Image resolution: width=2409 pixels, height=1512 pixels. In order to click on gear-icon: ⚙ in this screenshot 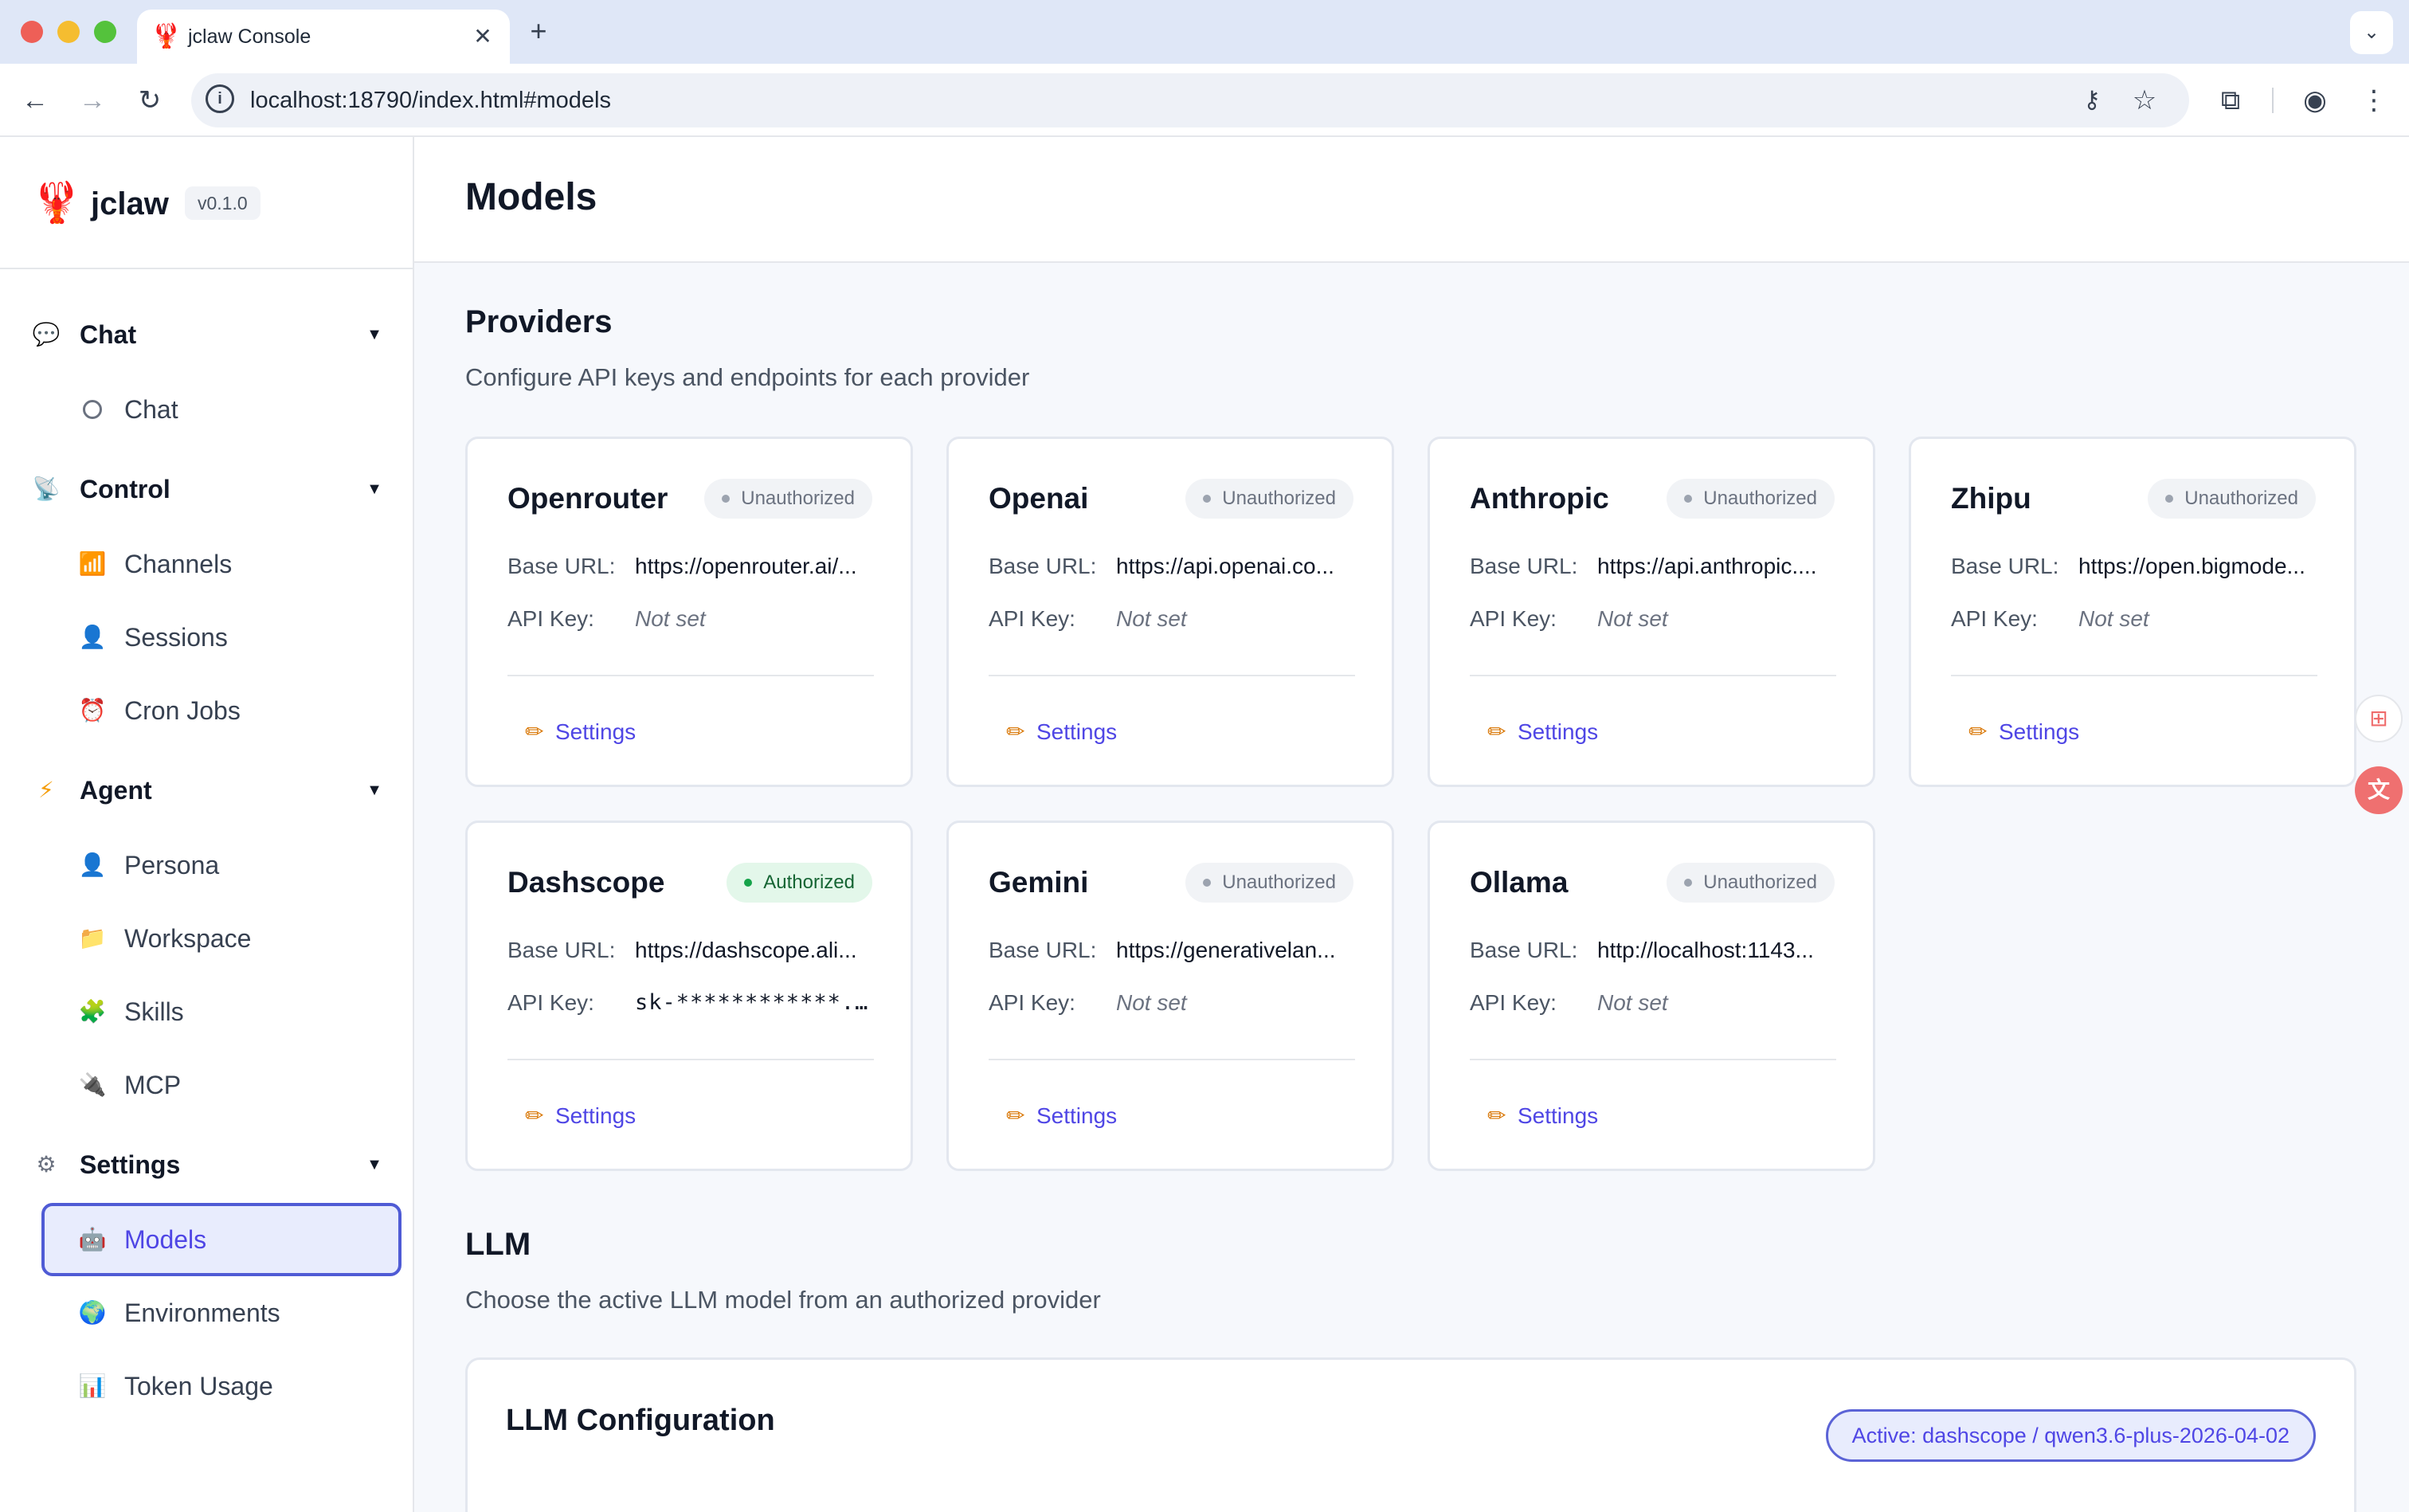, I will do `click(46, 1165)`.